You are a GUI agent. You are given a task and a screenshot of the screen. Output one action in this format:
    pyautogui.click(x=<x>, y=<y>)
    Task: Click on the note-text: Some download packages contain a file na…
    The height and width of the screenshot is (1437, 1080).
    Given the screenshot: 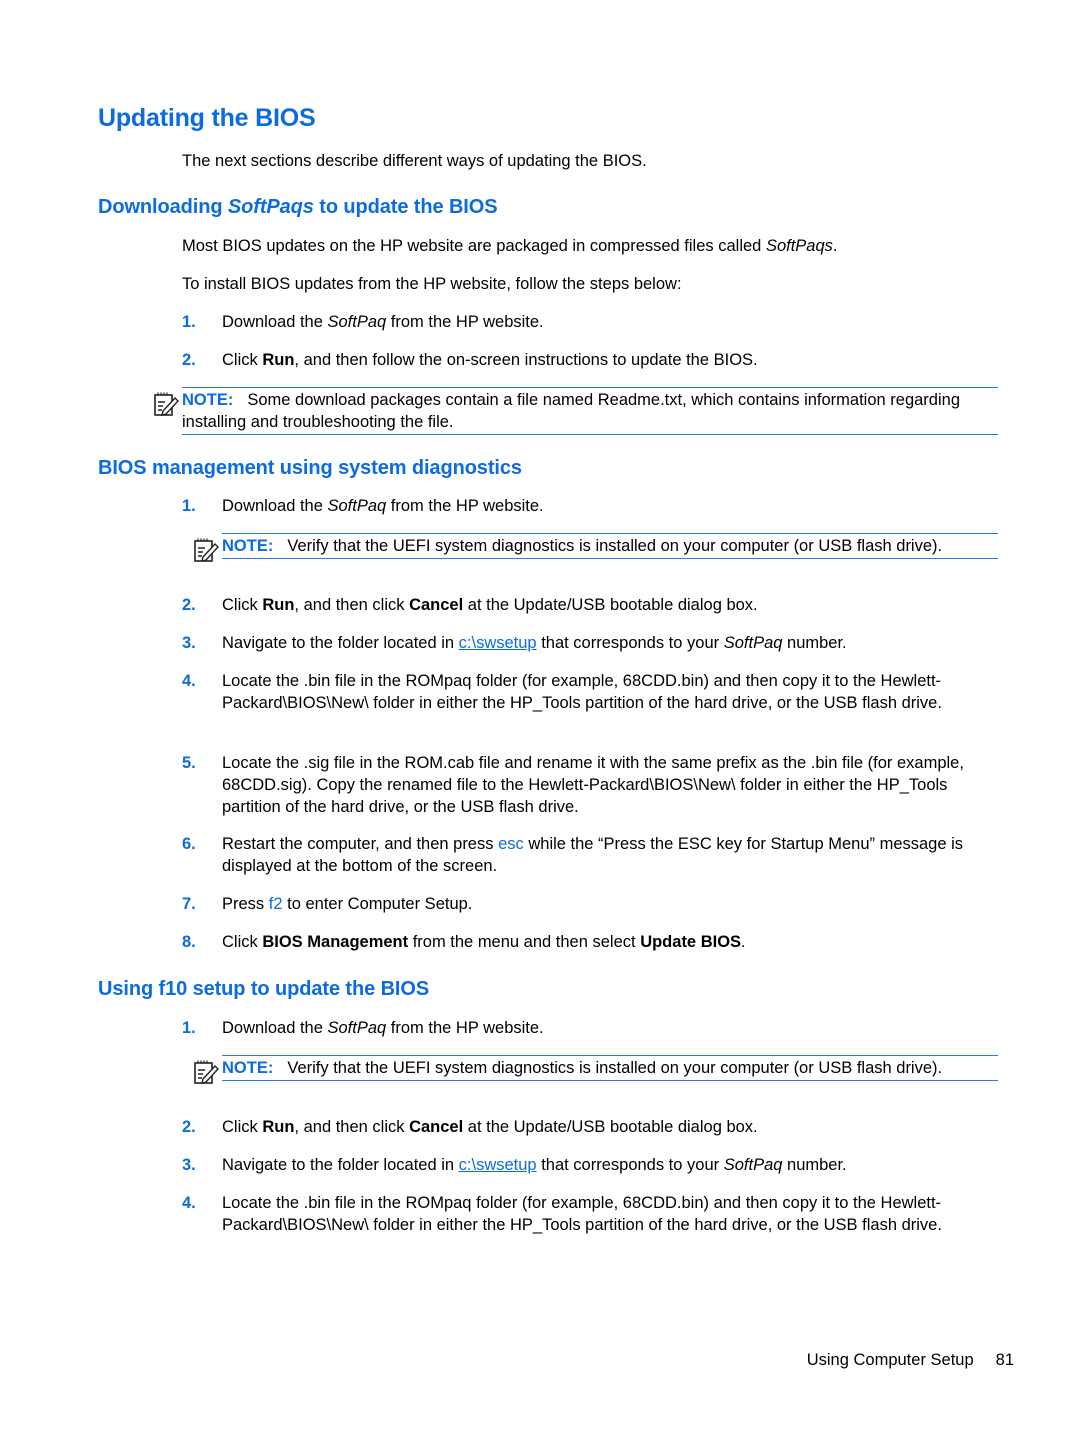 What is the action you would take?
    pyautogui.click(x=571, y=411)
    